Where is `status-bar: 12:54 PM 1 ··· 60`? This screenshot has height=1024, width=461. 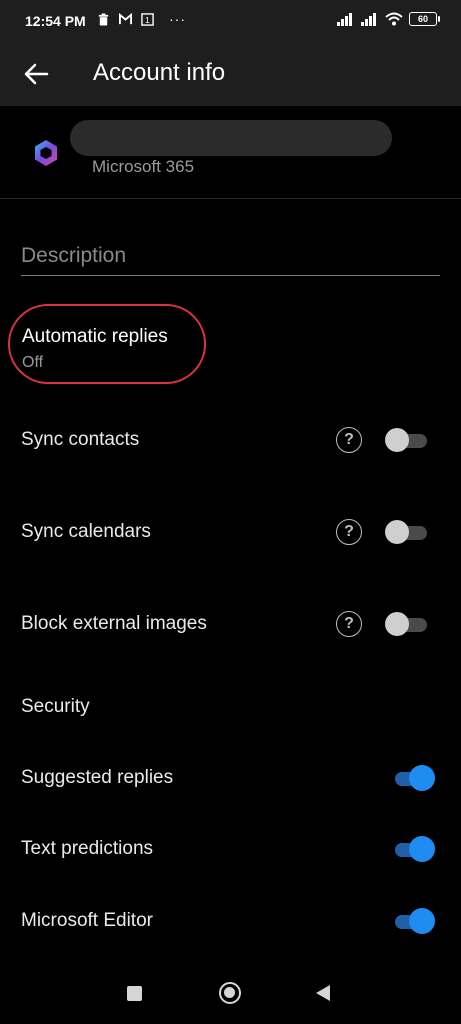 status-bar: 12:54 PM 1 ··· 60 is located at coordinates (230, 21).